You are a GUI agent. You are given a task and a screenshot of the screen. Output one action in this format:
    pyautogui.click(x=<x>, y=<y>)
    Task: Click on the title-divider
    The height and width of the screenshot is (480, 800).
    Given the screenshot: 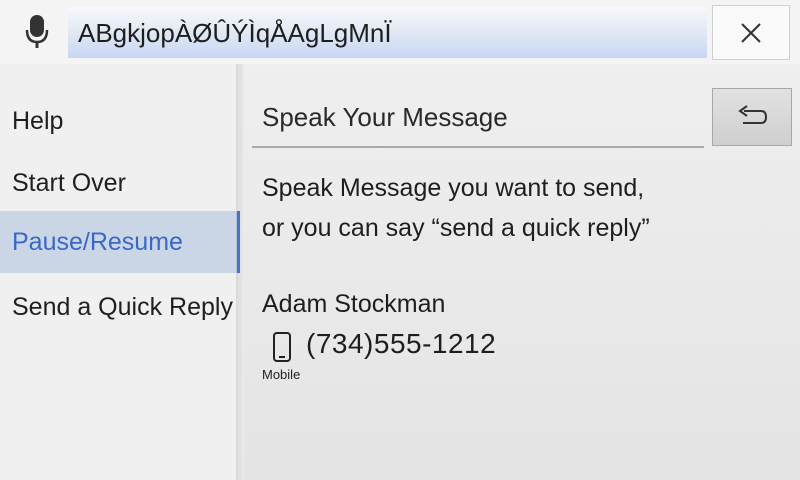 What is the action you would take?
    pyautogui.click(x=478, y=147)
    